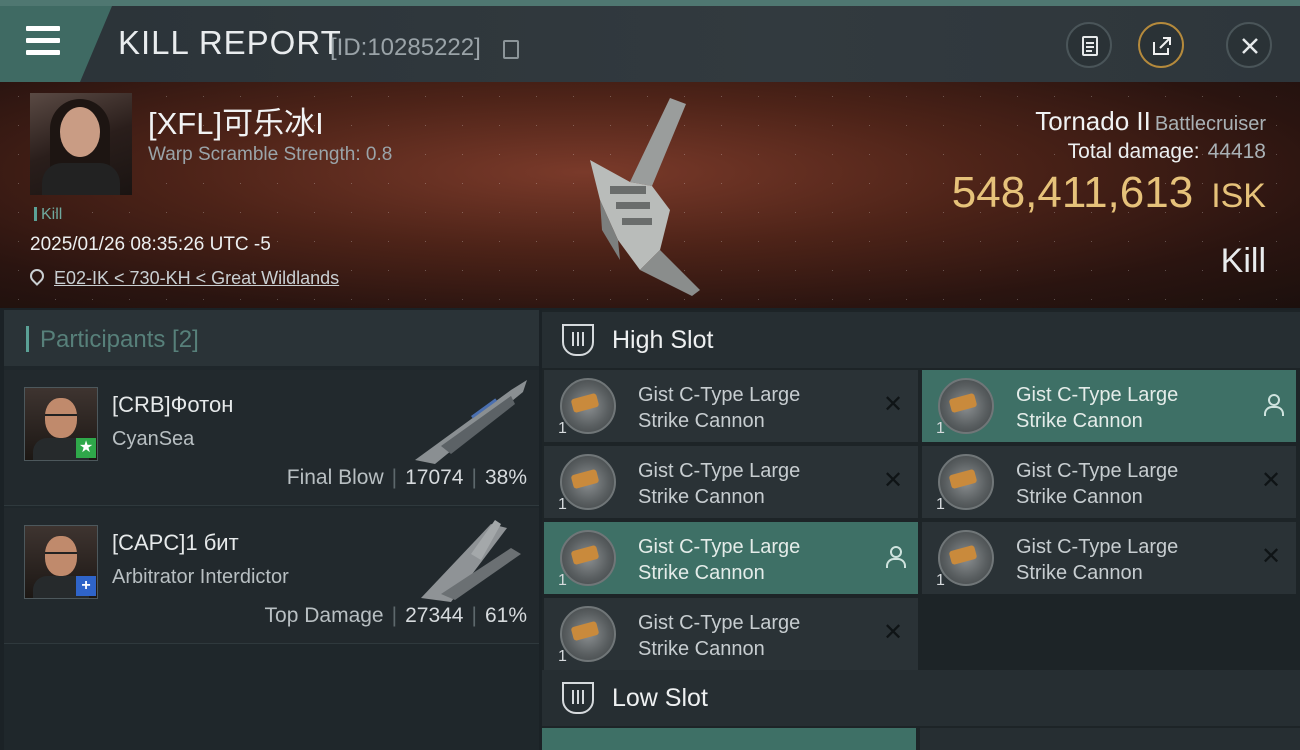  Describe the element at coordinates (921, 698) in the screenshot. I see `low-slot-header: Low Slot` at that location.